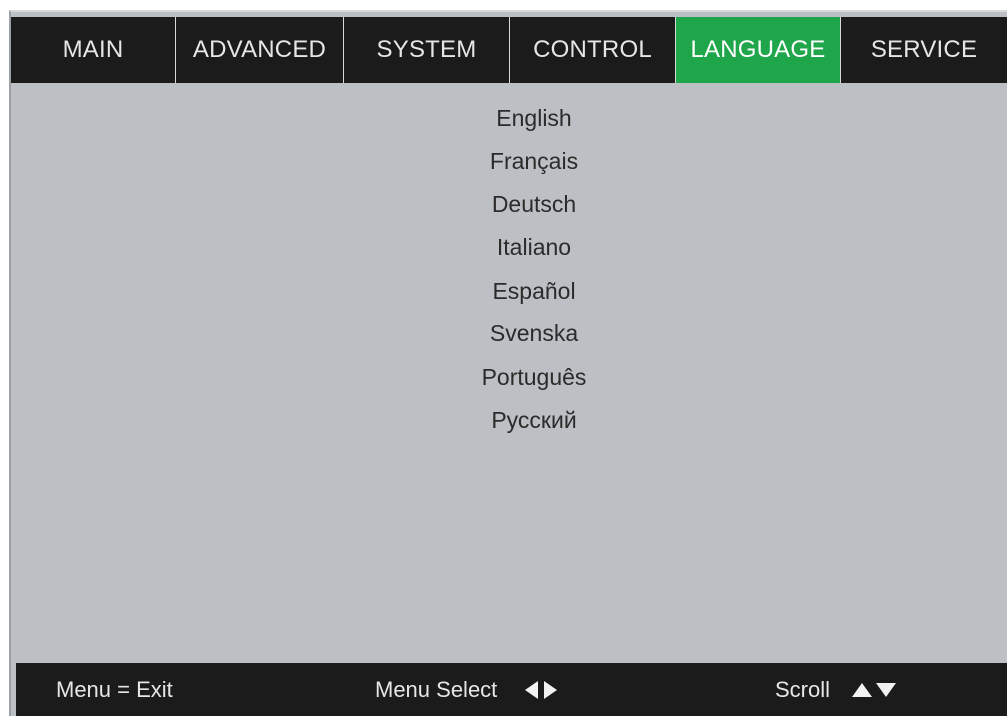  Describe the element at coordinates (436, 689) in the screenshot. I see `select-hint-label: Menu Select` at that location.